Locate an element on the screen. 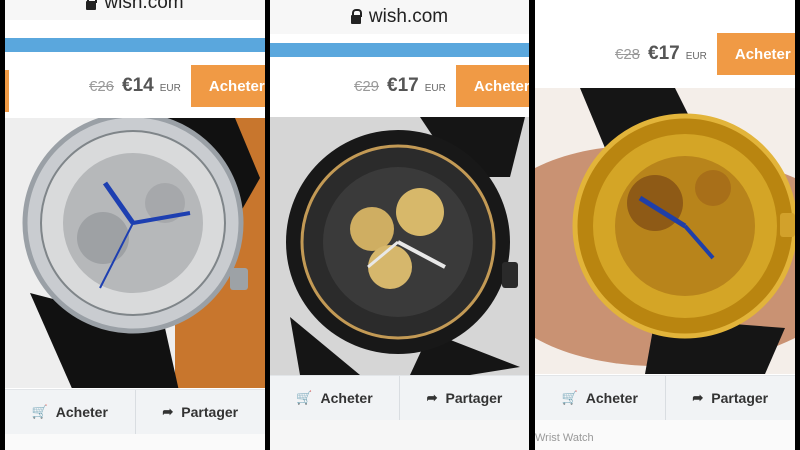  price-bar: €28 €17 EUR Acheter is located at coordinates (665, 54).